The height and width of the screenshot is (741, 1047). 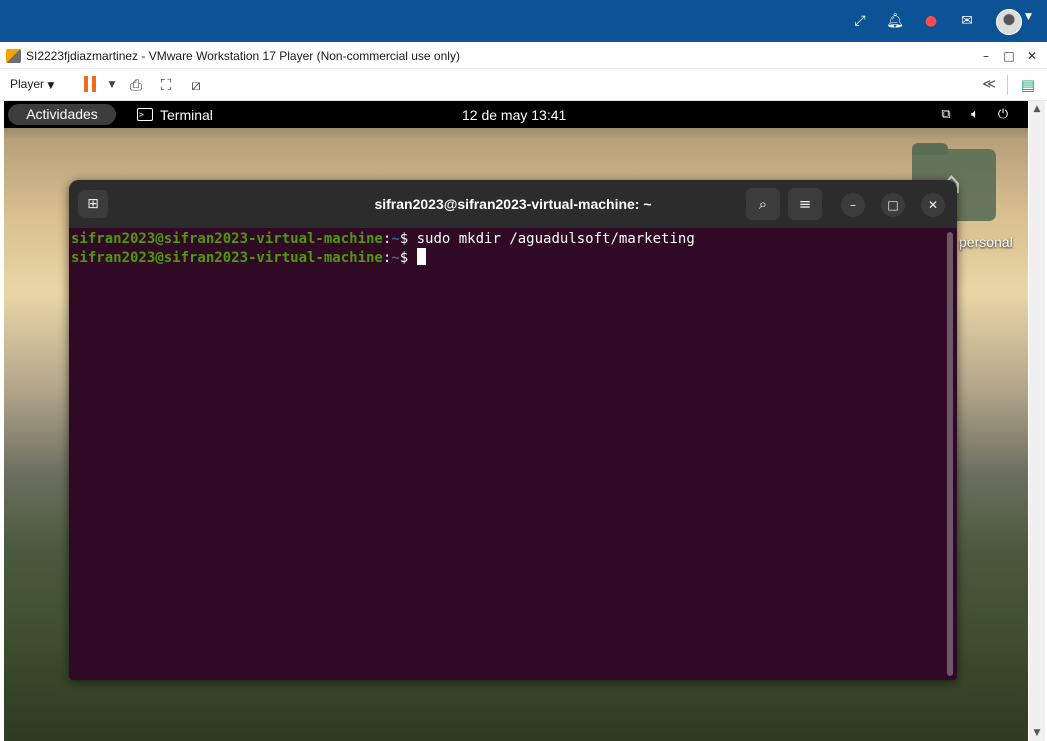 I want to click on expand-icon: ⤢, so click(x=860, y=21).